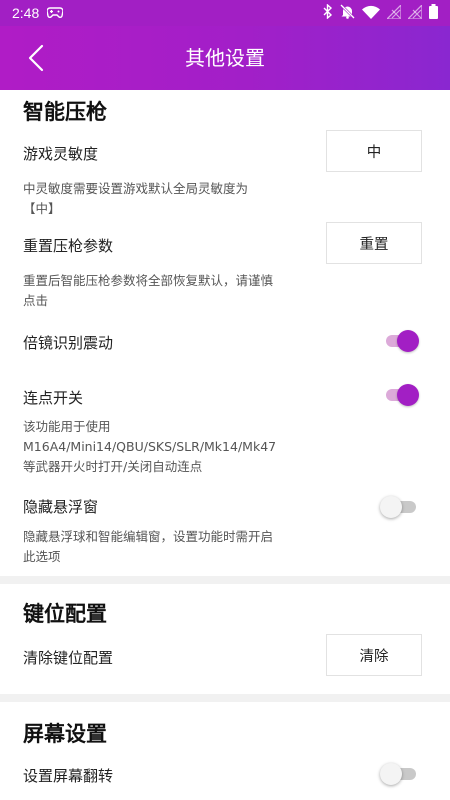  Describe the element at coordinates (53, 398) in the screenshot. I see `burst-switch-label: 连点开关` at that location.